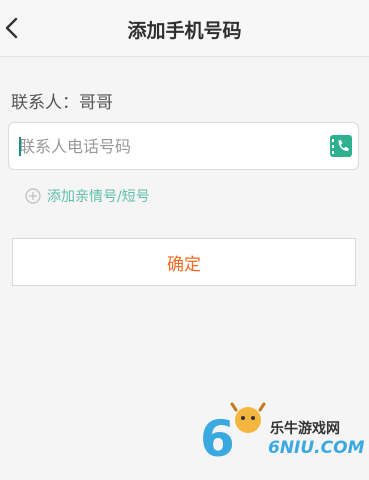  Describe the element at coordinates (98, 197) in the screenshot. I see `add-relative-label: 添加亲情号/短号` at that location.